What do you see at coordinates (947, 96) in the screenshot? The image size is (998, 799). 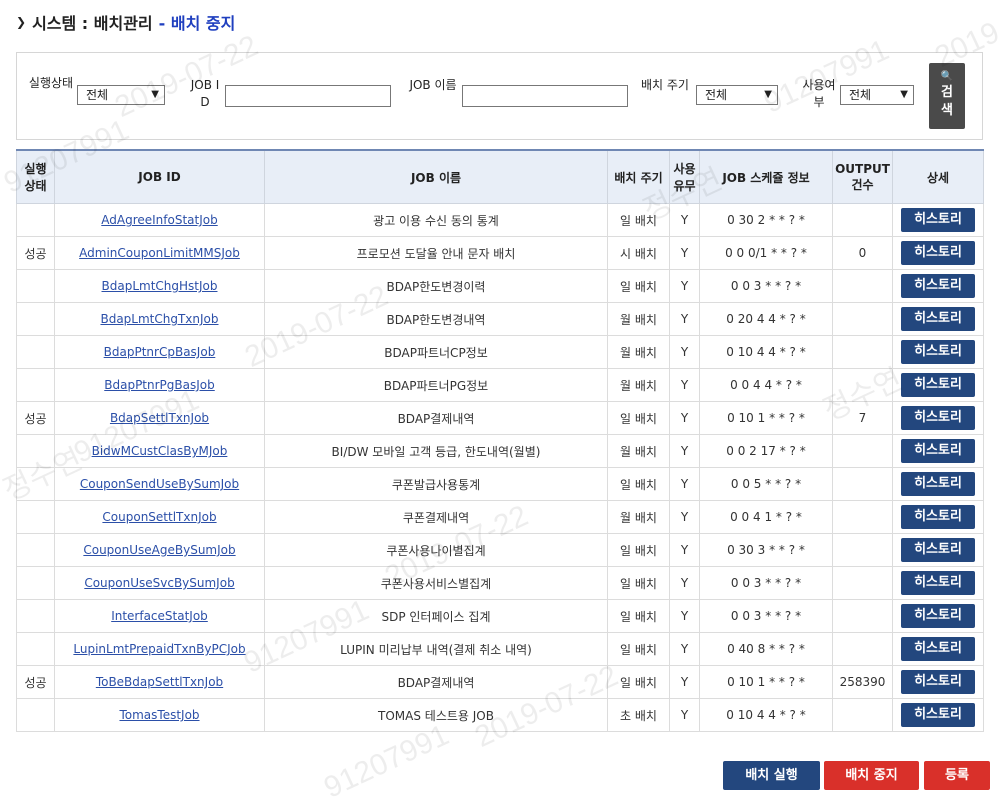 I see `search-button: 🔍 검색` at bounding box center [947, 96].